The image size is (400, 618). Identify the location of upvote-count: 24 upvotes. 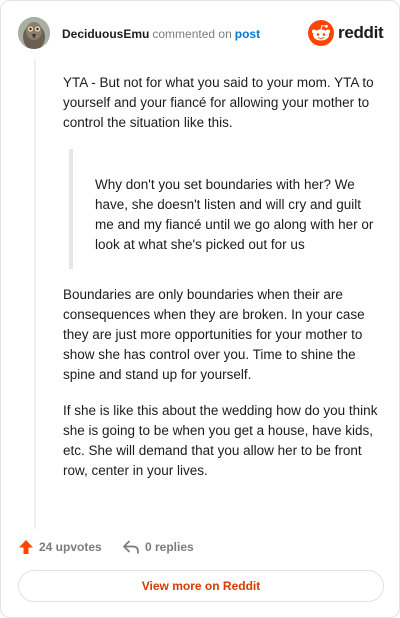
(70, 547).